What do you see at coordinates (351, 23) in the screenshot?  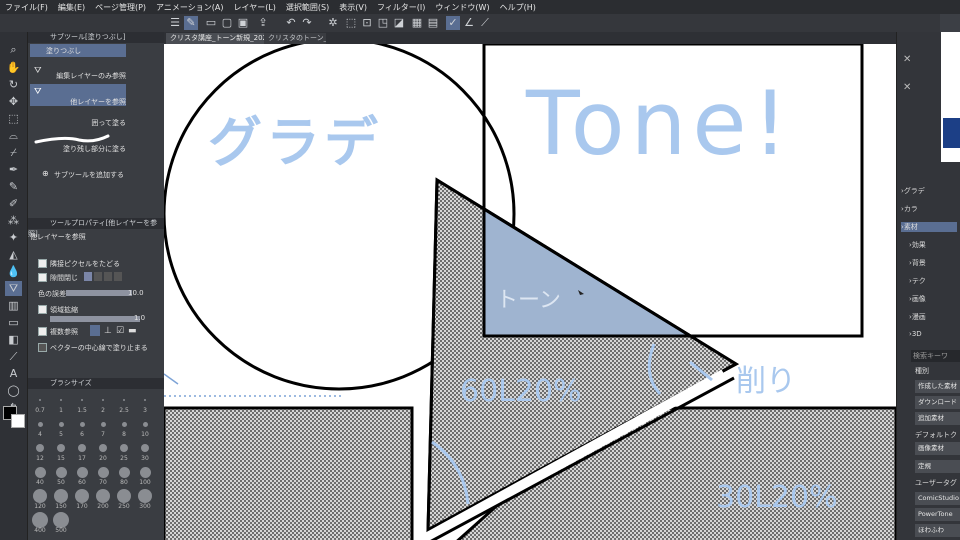 I see `deselect-icon: ⬚` at bounding box center [351, 23].